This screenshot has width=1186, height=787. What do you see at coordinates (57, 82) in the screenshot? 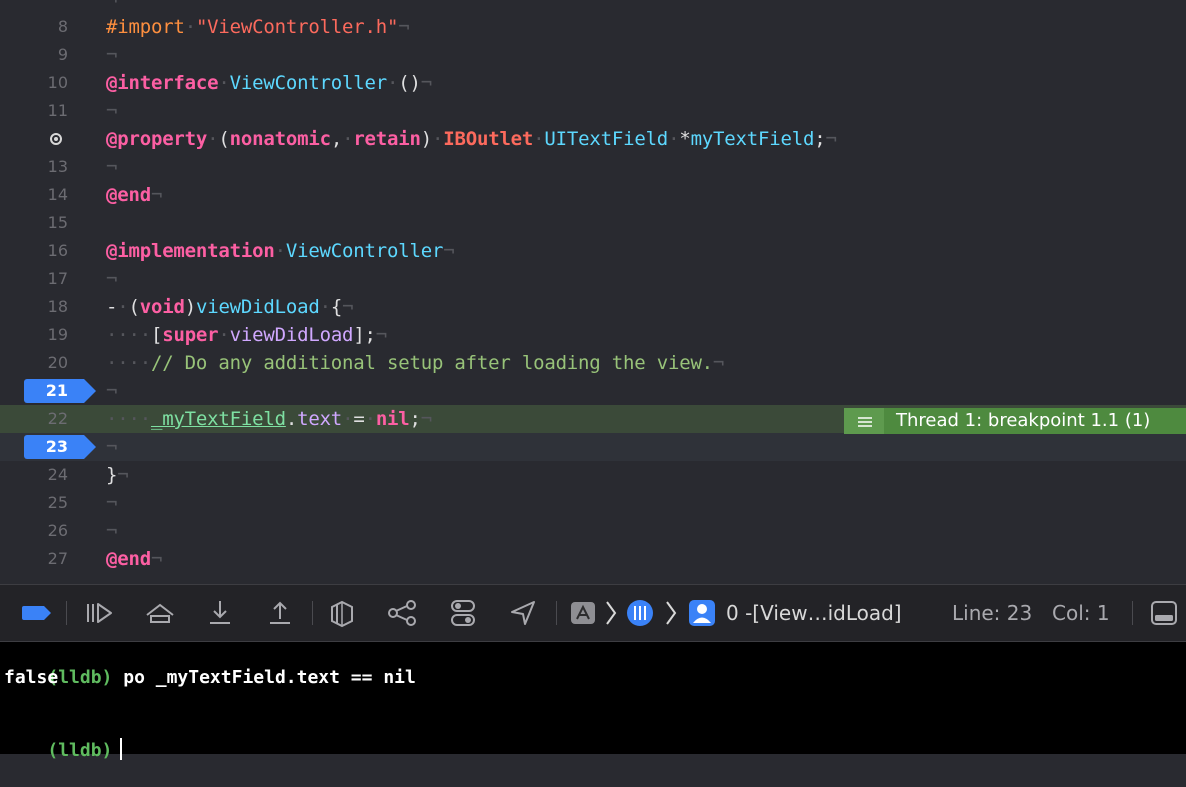
I see `line-number: 10` at bounding box center [57, 82].